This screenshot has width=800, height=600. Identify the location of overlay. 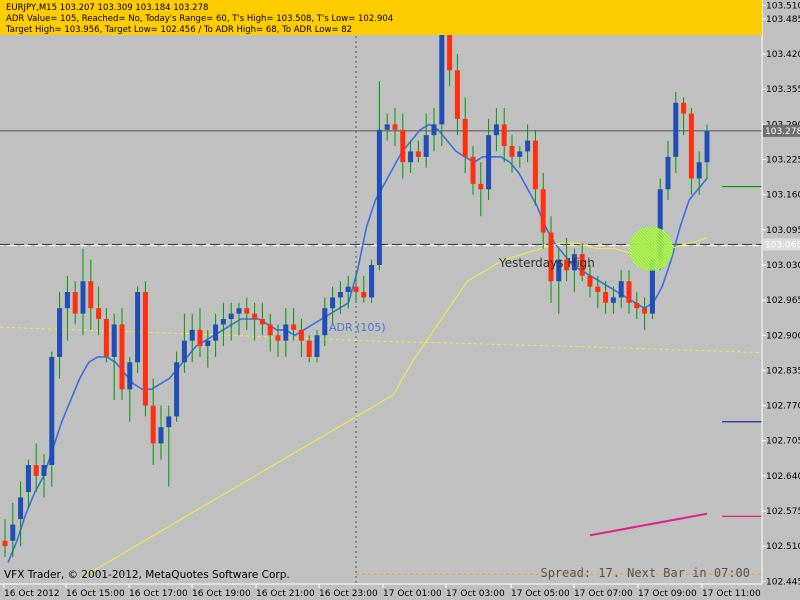
(651, 248).